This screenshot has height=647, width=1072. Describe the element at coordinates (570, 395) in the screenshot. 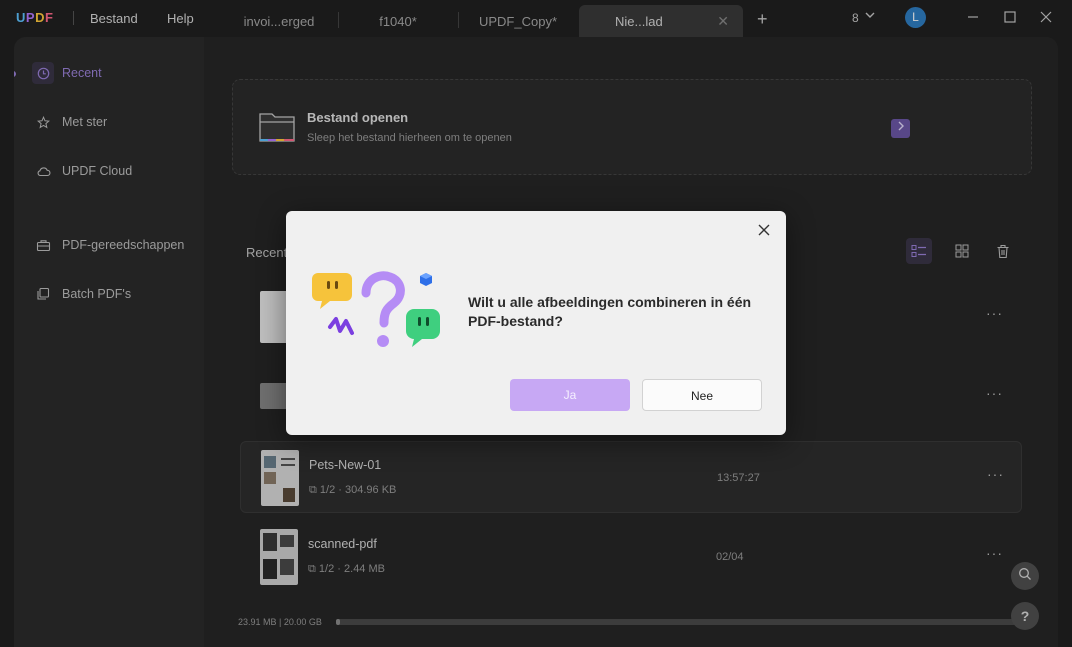

I see `yes-button: Ja` at that location.